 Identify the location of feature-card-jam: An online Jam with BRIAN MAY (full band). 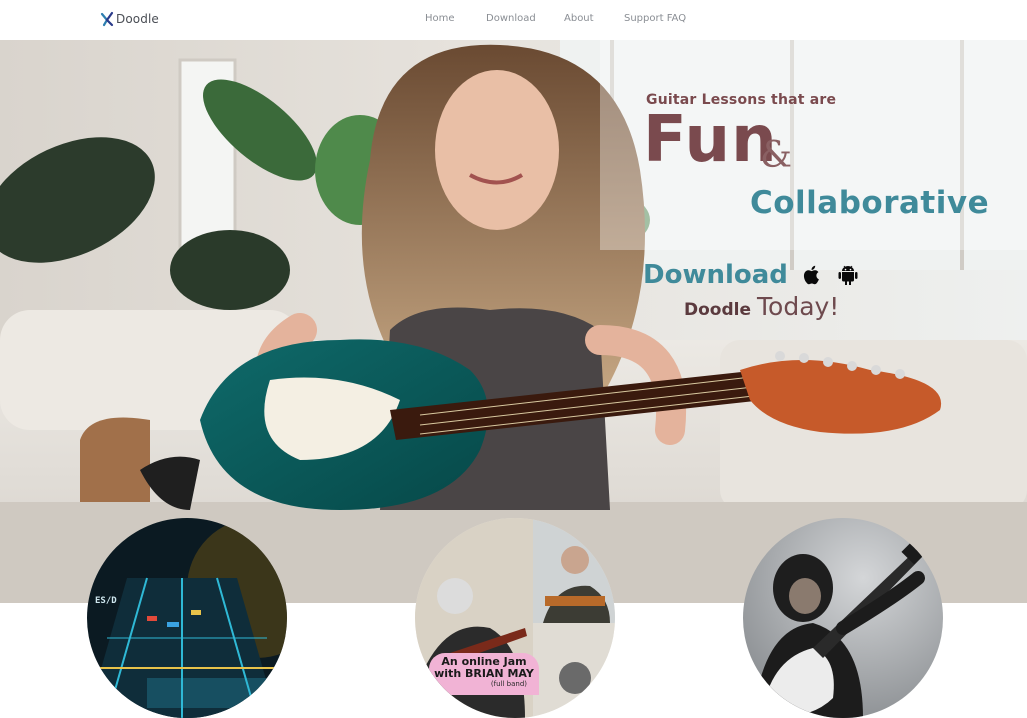
(515, 618).